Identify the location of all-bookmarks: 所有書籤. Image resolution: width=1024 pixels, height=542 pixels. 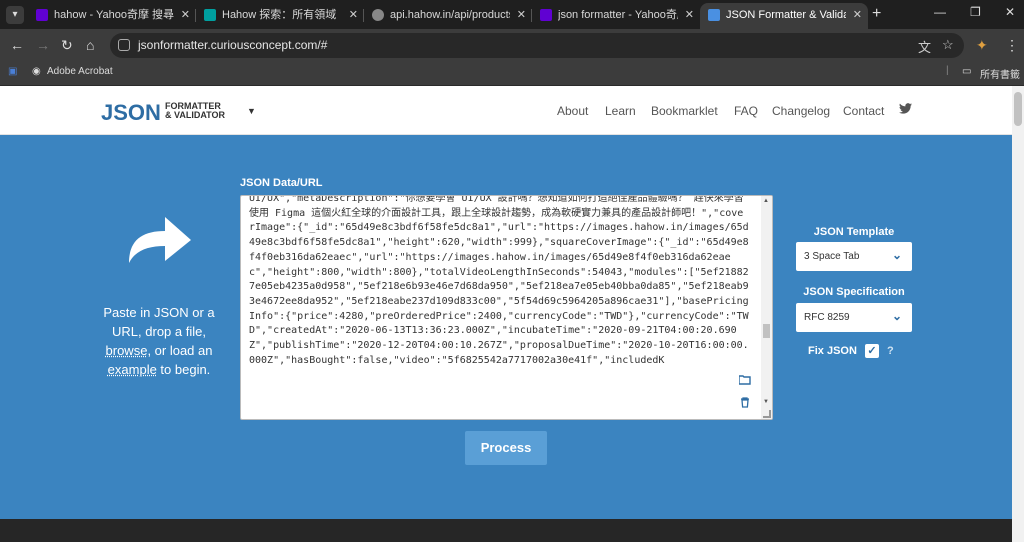
(1000, 73).